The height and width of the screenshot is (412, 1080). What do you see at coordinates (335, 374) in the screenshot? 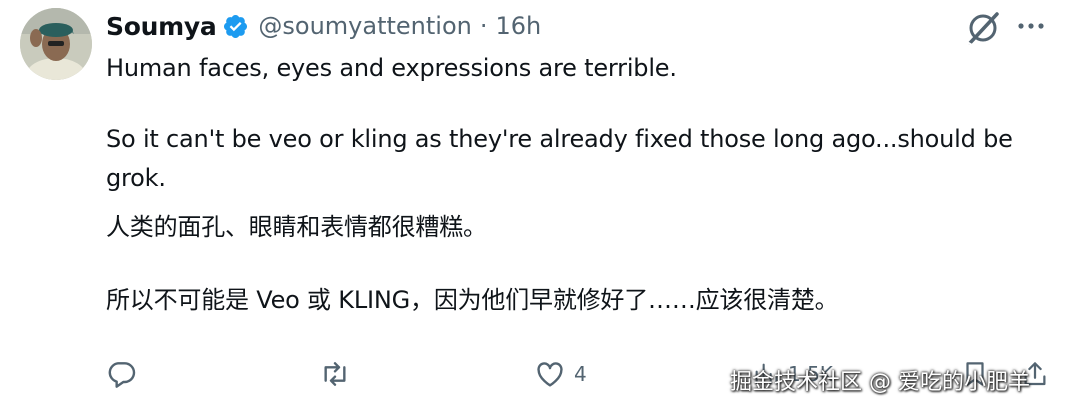
I see `retweet-icon` at bounding box center [335, 374].